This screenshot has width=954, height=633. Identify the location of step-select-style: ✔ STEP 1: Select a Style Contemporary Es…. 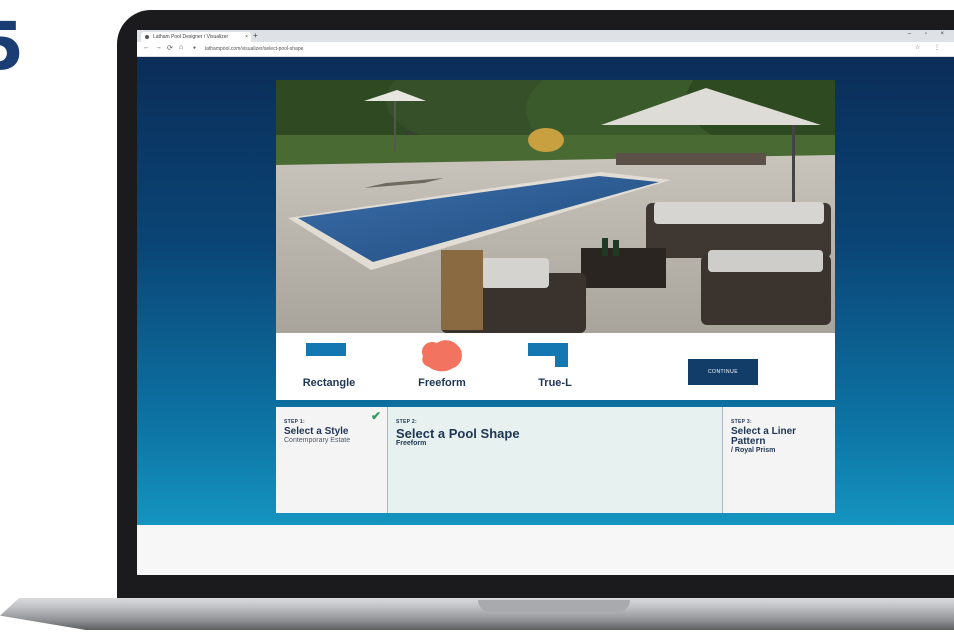
(332, 460).